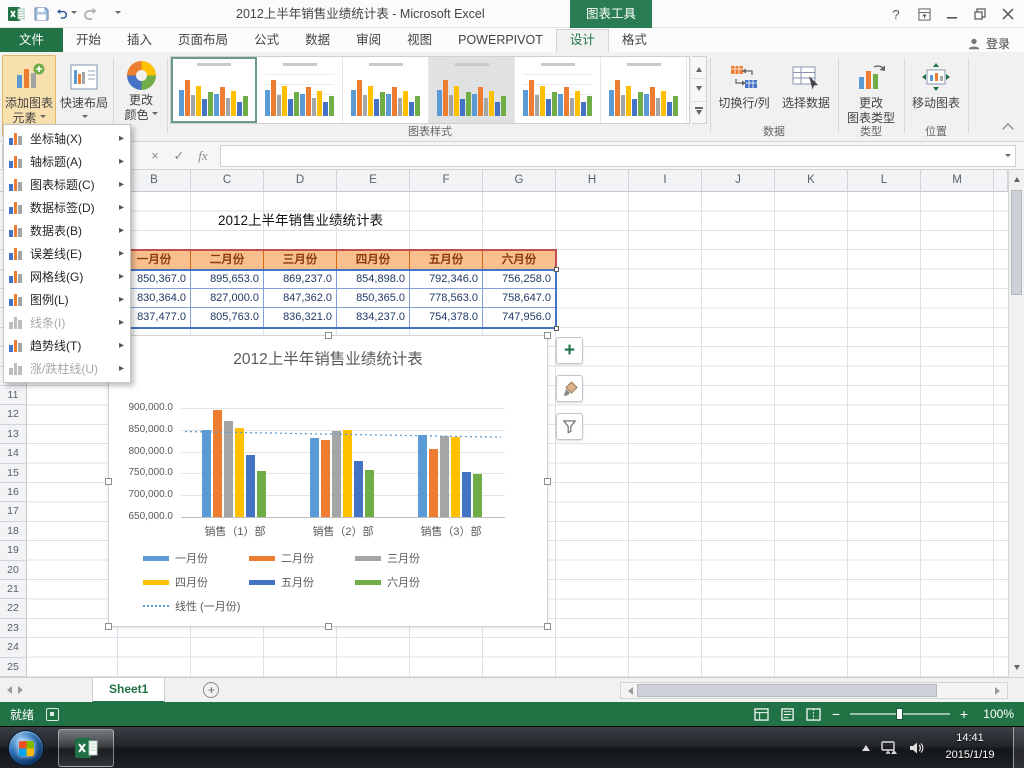 This screenshot has height=769, width=1024. Describe the element at coordinates (13, 628) in the screenshot. I see `row-header-23: 23` at that location.